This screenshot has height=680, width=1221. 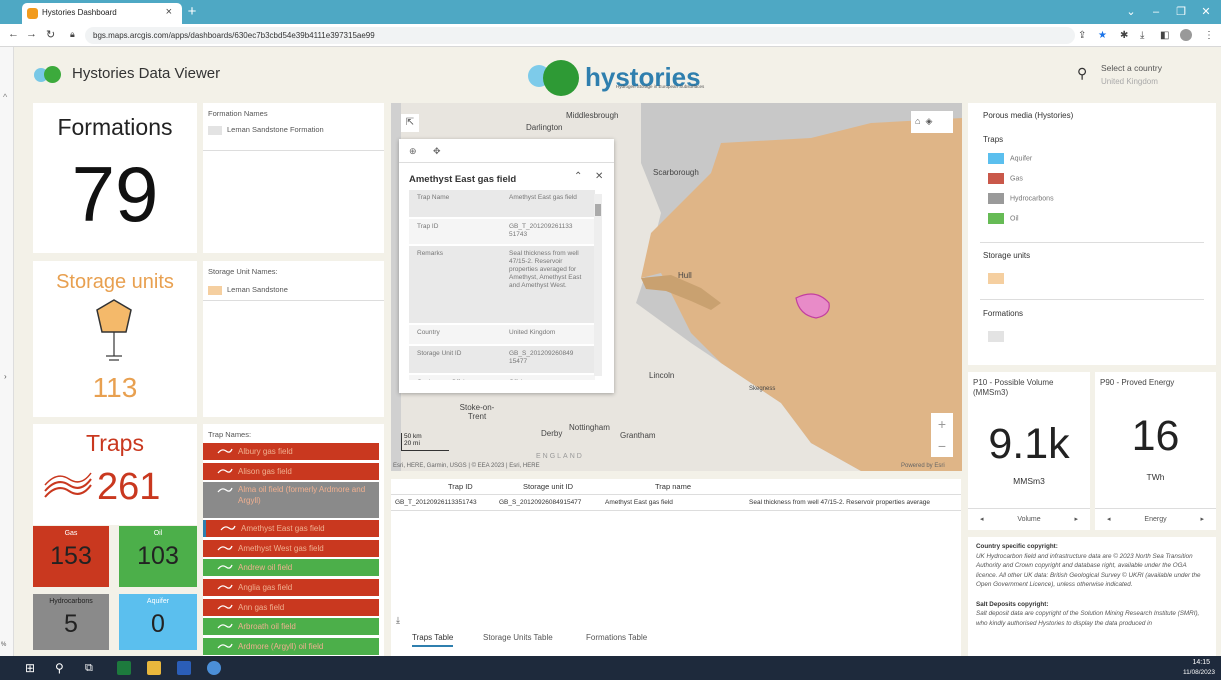 What do you see at coordinates (291, 548) in the screenshot?
I see `trap-list-item: Amethyst West gas field` at bounding box center [291, 548].